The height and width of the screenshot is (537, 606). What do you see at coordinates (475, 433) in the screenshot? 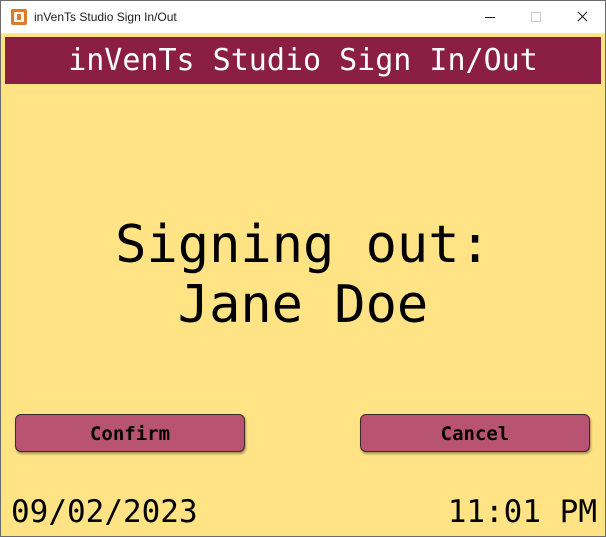
I see `cancel-button: Cancel` at bounding box center [475, 433].